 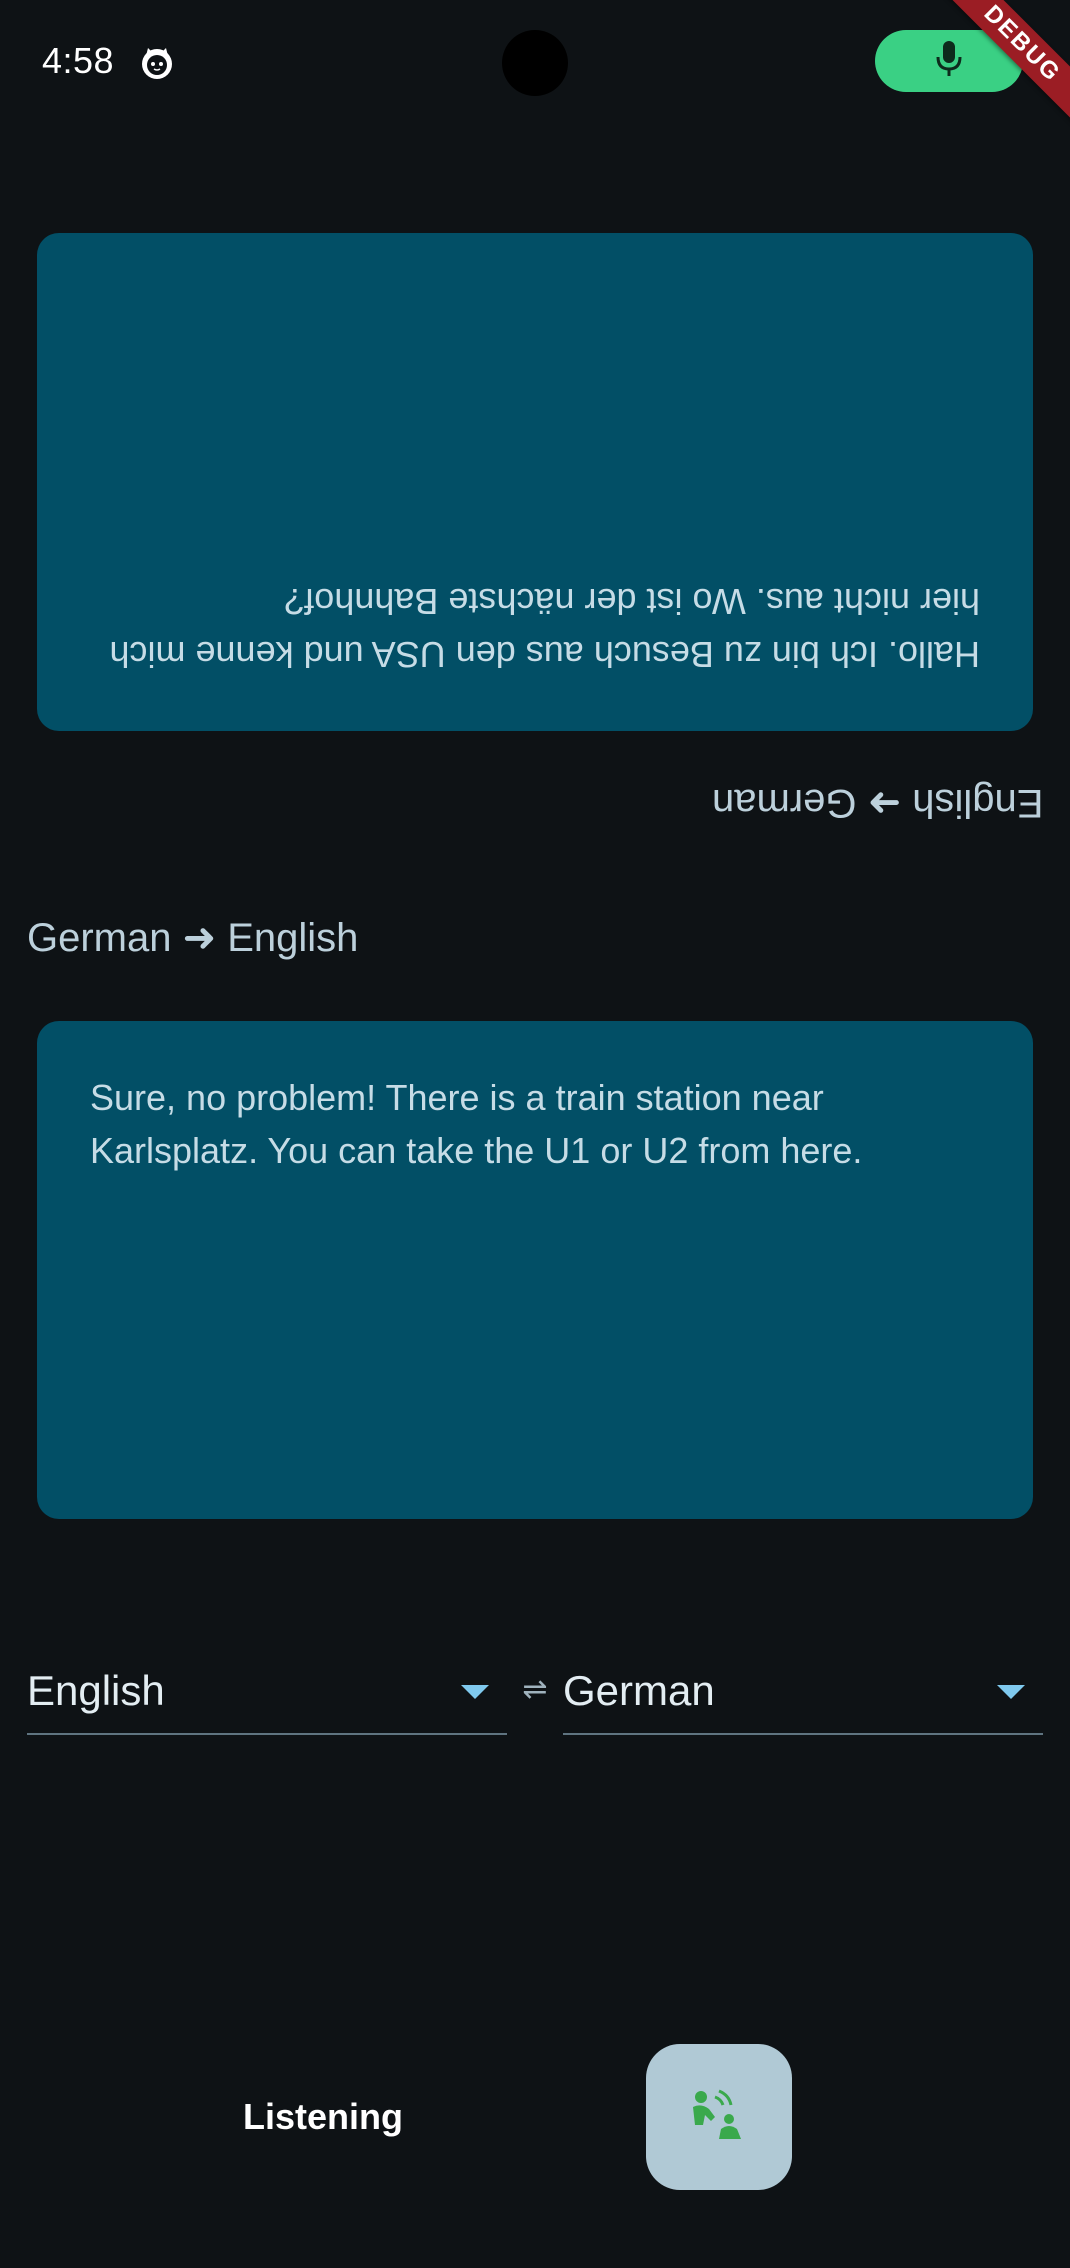 What do you see at coordinates (193, 938) in the screenshot?
I see `bottom-direction-label: German ➜ English` at bounding box center [193, 938].